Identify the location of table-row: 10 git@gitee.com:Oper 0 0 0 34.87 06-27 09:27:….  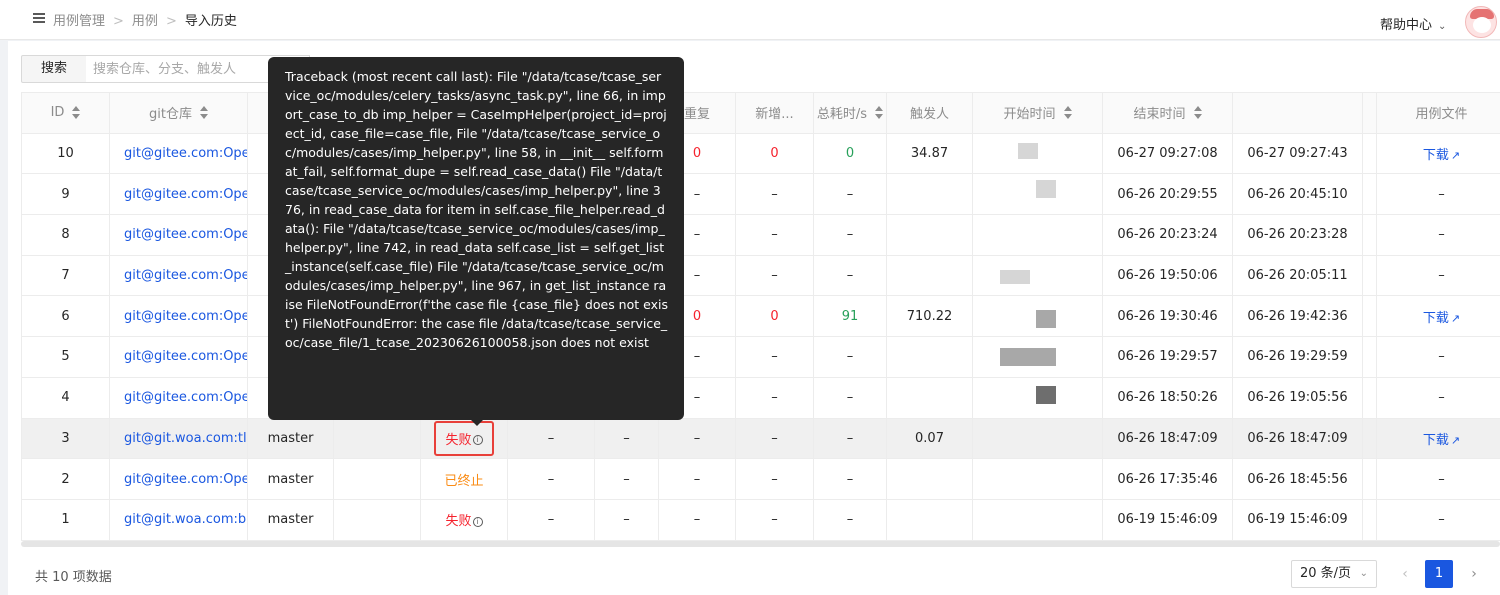
(760, 153).